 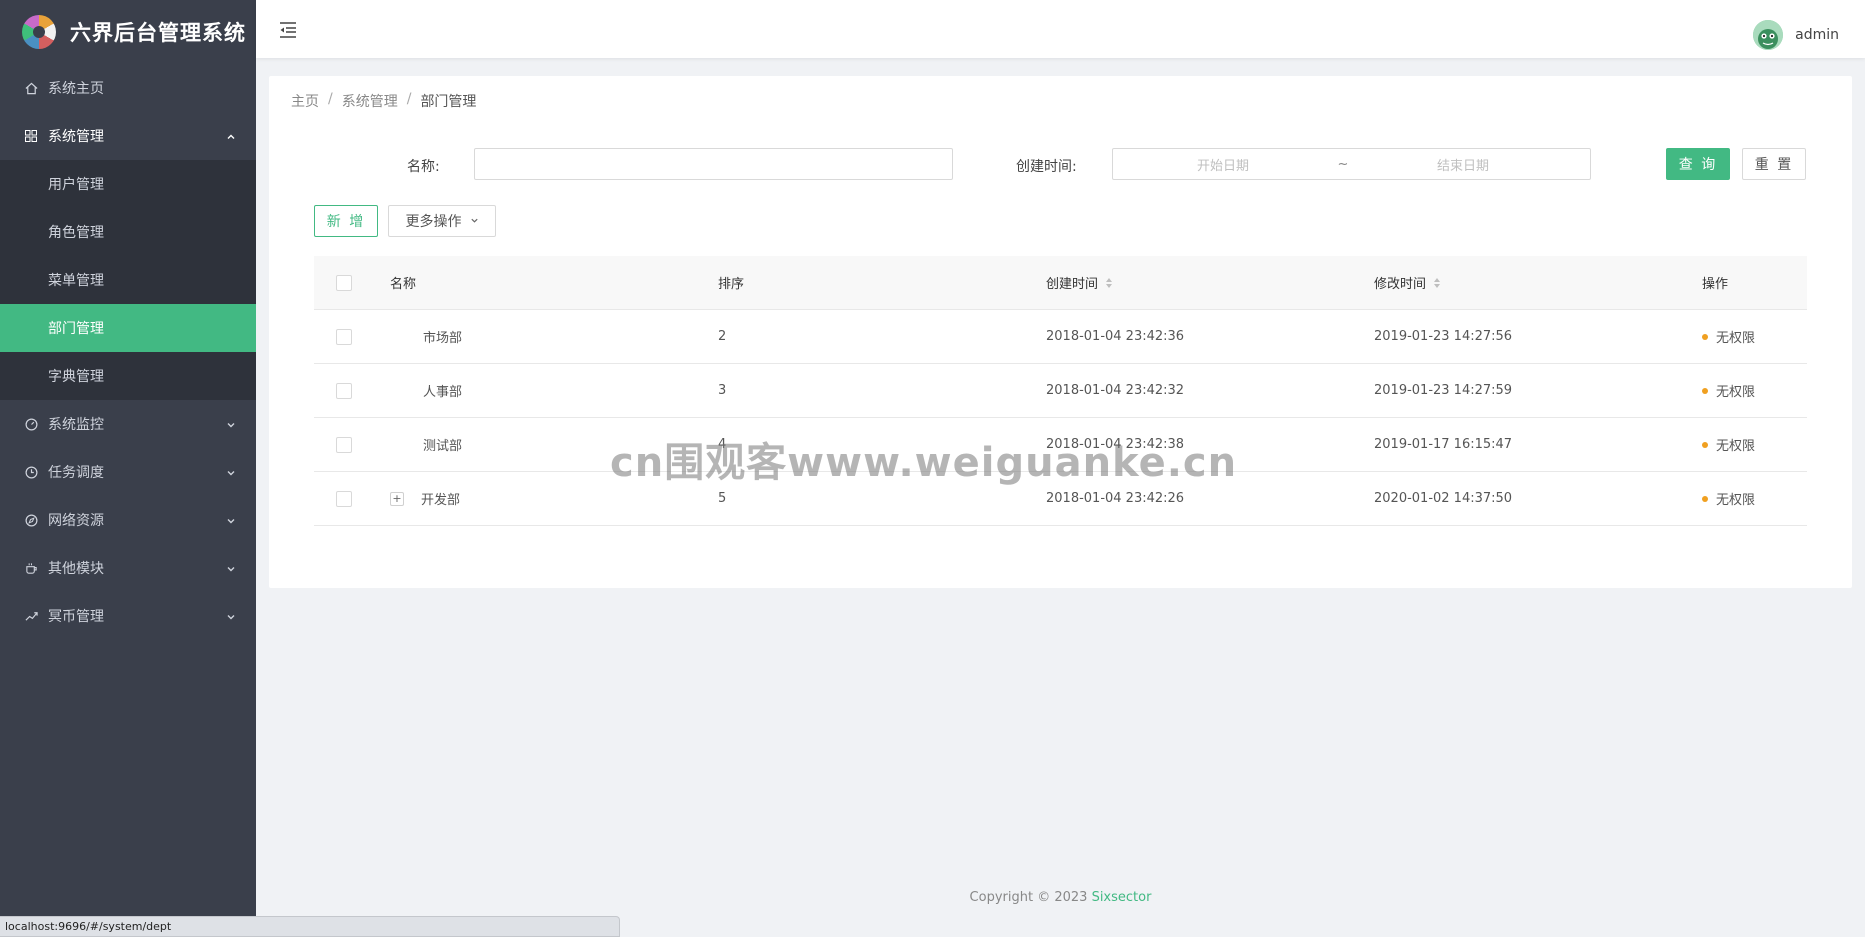 What do you see at coordinates (76, 89) in the screenshot?
I see `sidebar-item-label: 系统主页` at bounding box center [76, 89].